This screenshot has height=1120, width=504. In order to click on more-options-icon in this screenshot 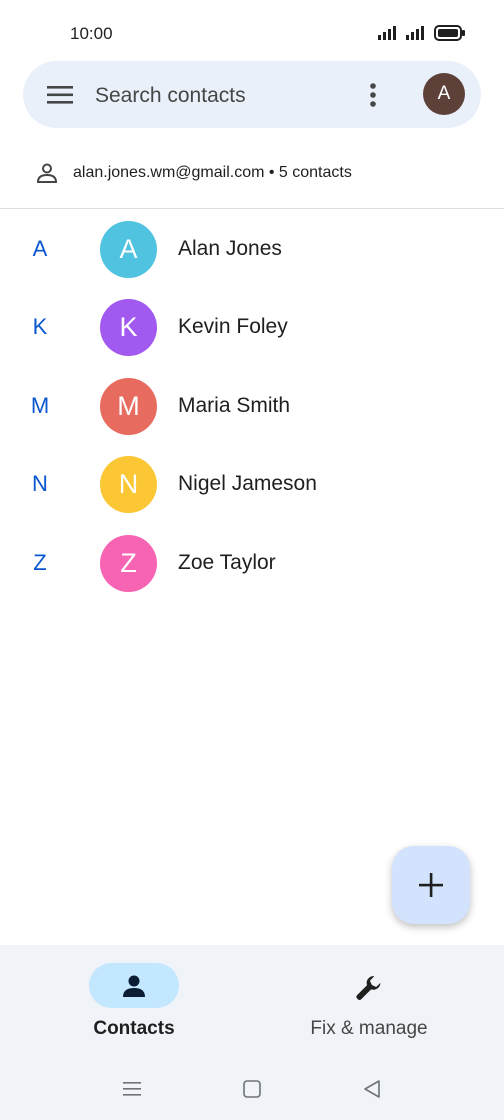, I will do `click(373, 95)`.